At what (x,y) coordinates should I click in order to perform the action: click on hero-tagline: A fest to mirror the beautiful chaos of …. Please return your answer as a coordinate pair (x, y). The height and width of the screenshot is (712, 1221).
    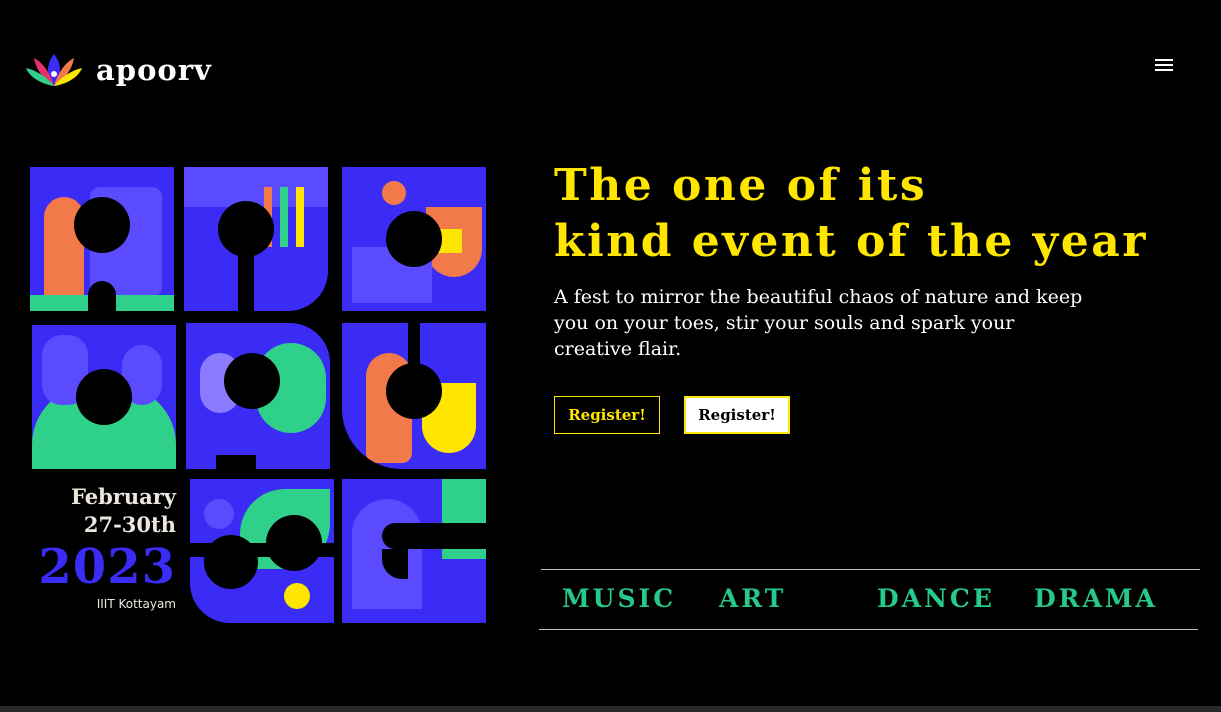
    Looking at the image, I should click on (818, 323).